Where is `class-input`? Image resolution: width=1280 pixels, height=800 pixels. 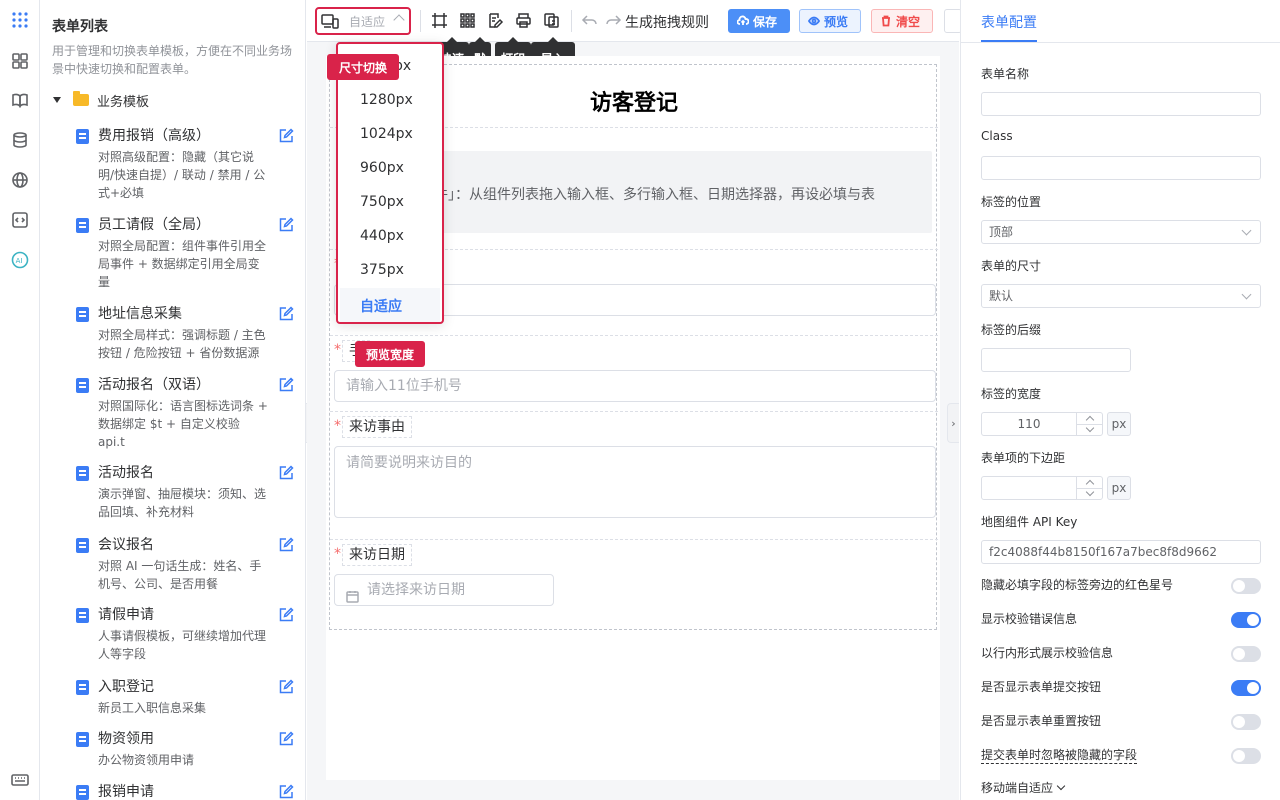
class-input is located at coordinates (1121, 168).